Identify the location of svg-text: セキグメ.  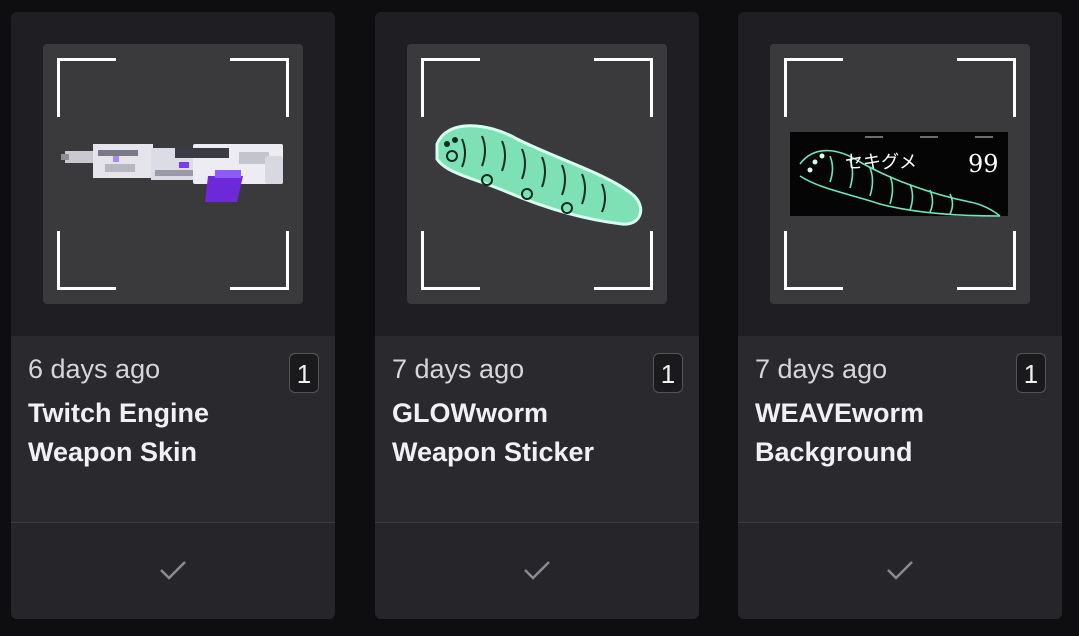
(881, 162).